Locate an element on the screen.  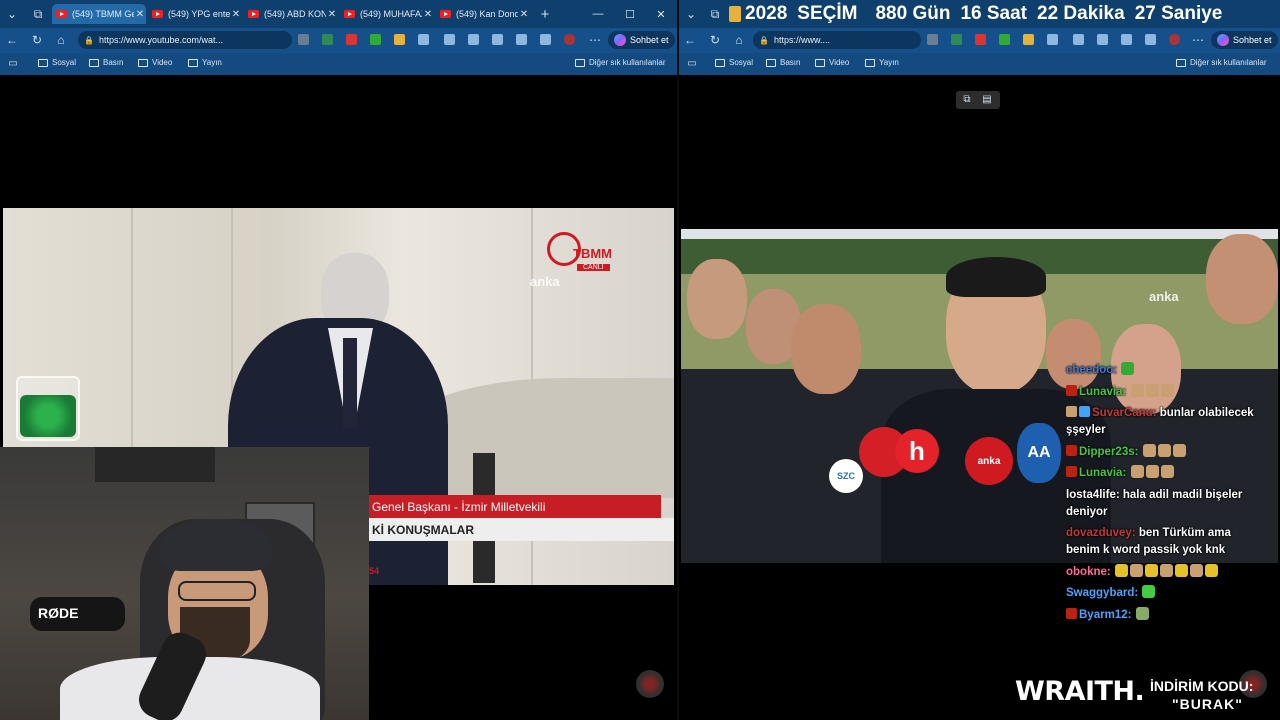
screenshot-icon is located at coordinates (545, 39).